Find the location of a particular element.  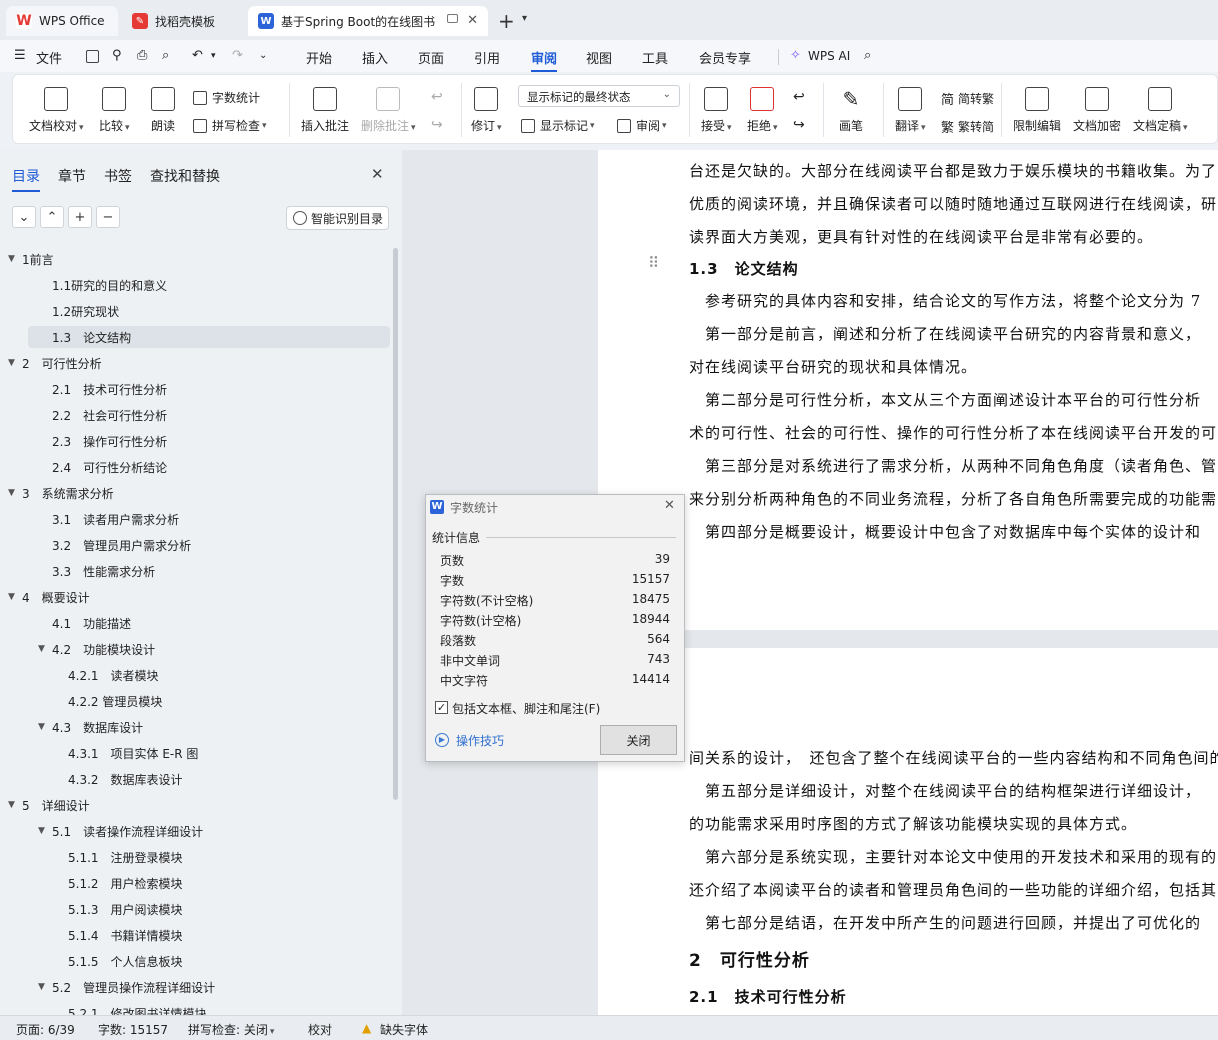

toc-item: ▼ 5.2 管理员操作流程详细设计 is located at coordinates (126, 987).